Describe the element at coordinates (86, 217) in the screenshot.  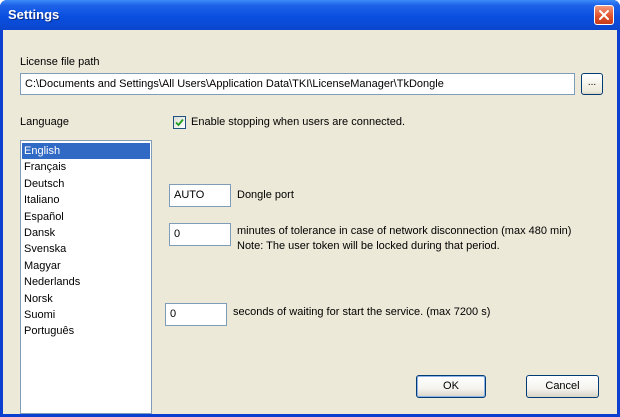
I see `language-option: Español` at that location.